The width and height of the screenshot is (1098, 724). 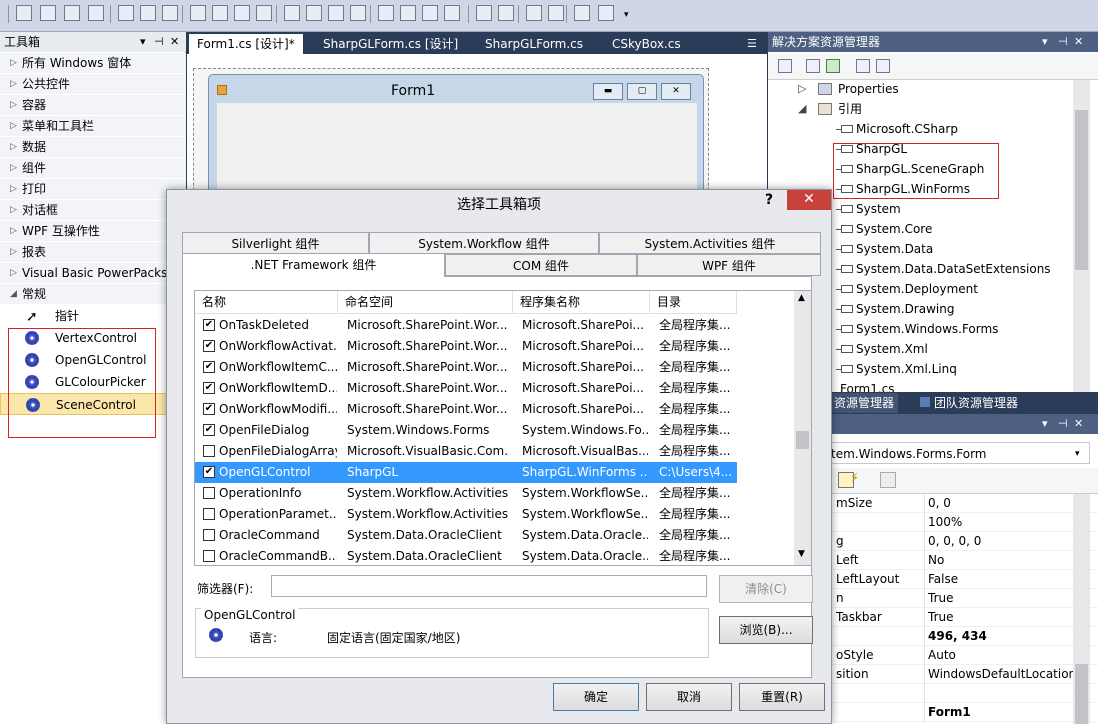 I want to click on collapse-icon: ◢, so click(x=802, y=109).